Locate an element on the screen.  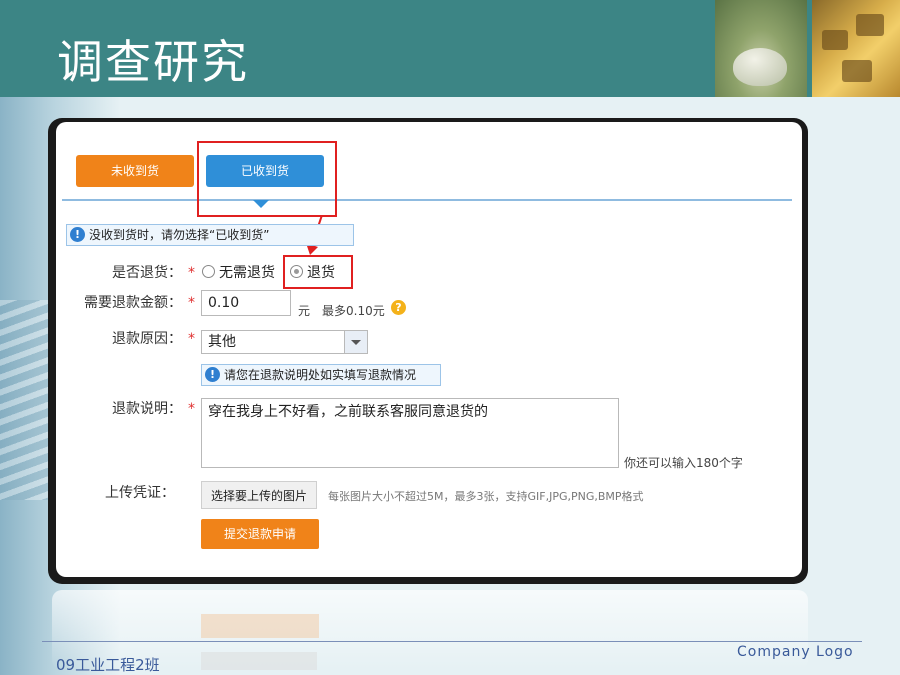
panel-reflection is located at coordinates (430, 630).